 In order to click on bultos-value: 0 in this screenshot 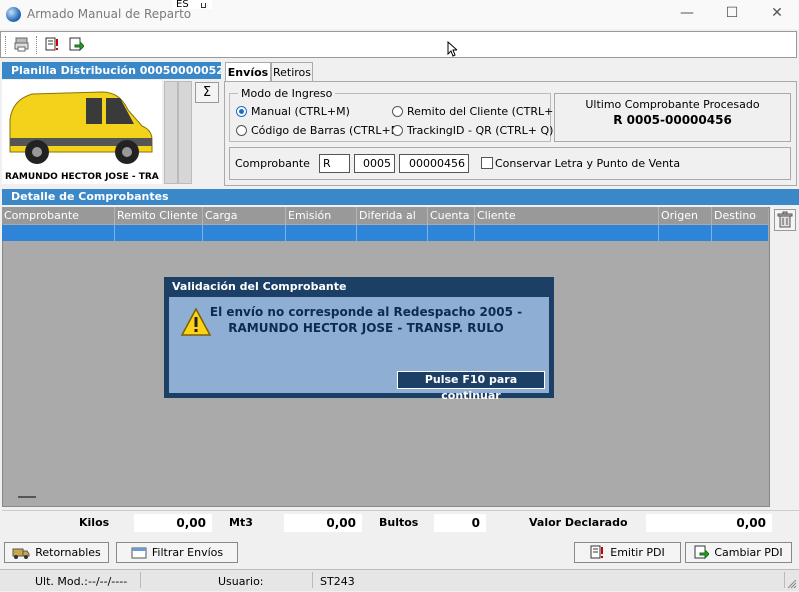, I will do `click(460, 523)`.